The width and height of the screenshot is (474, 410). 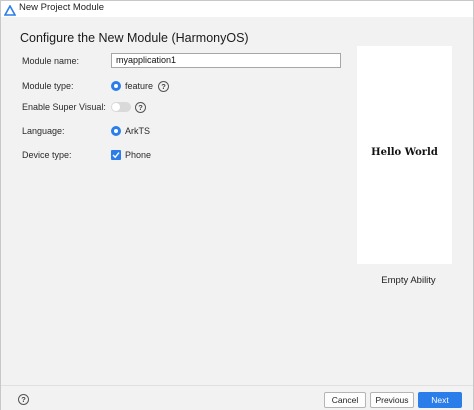 I want to click on module-type-help-icon: ?, so click(x=163, y=86).